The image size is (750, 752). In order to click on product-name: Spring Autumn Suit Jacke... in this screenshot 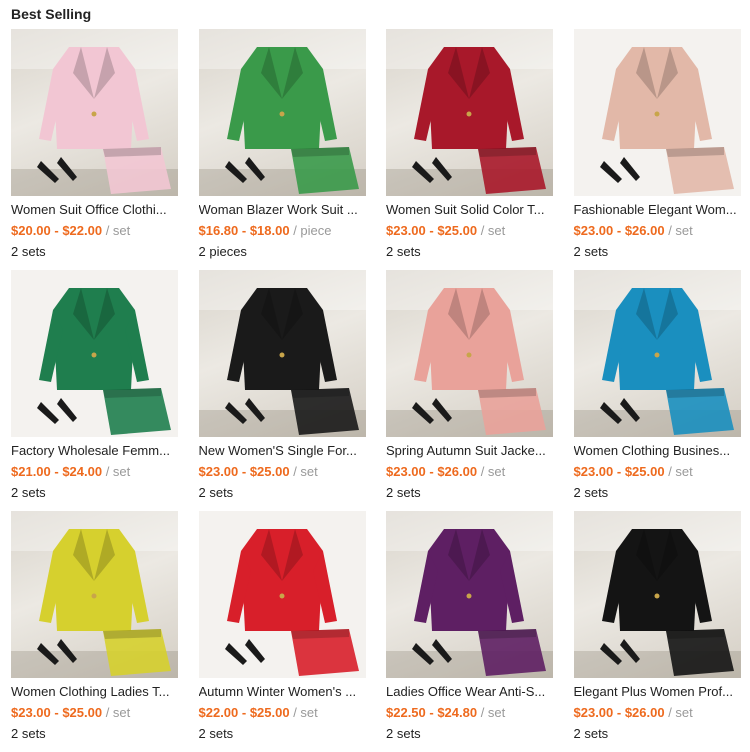, I will do `click(469, 451)`.